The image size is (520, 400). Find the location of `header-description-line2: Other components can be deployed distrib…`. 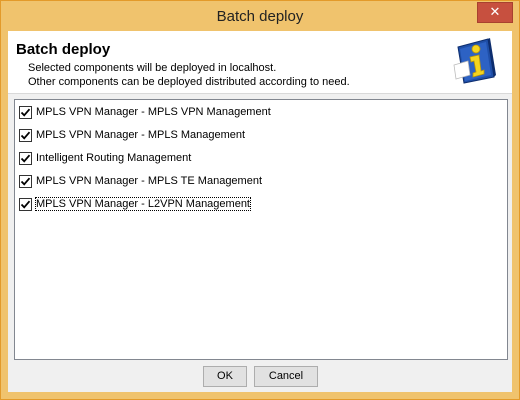

header-description-line2: Other components can be deployed distrib… is located at coordinates (189, 82).